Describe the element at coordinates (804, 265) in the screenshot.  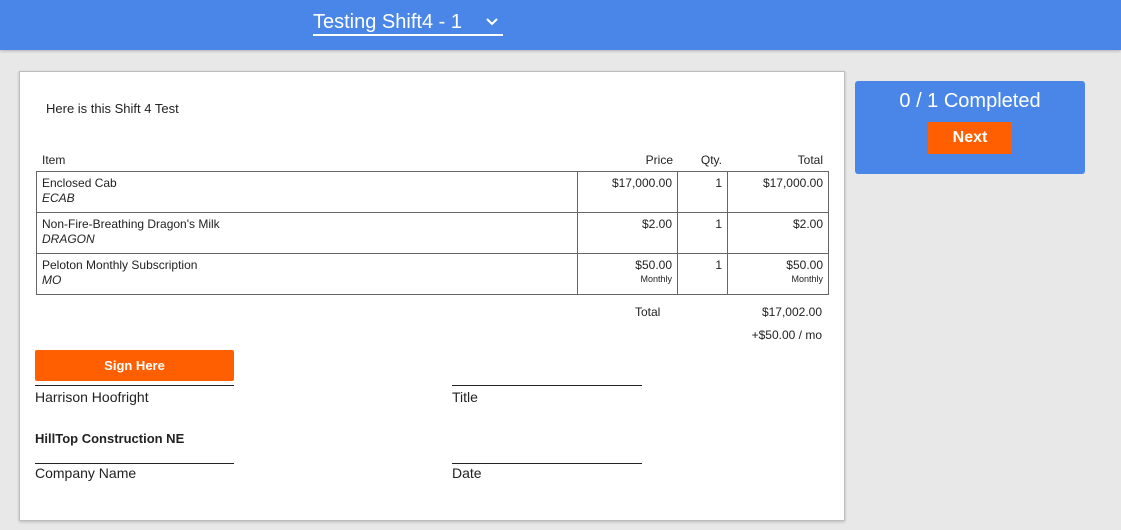
I see `item-total: $50.00` at that location.